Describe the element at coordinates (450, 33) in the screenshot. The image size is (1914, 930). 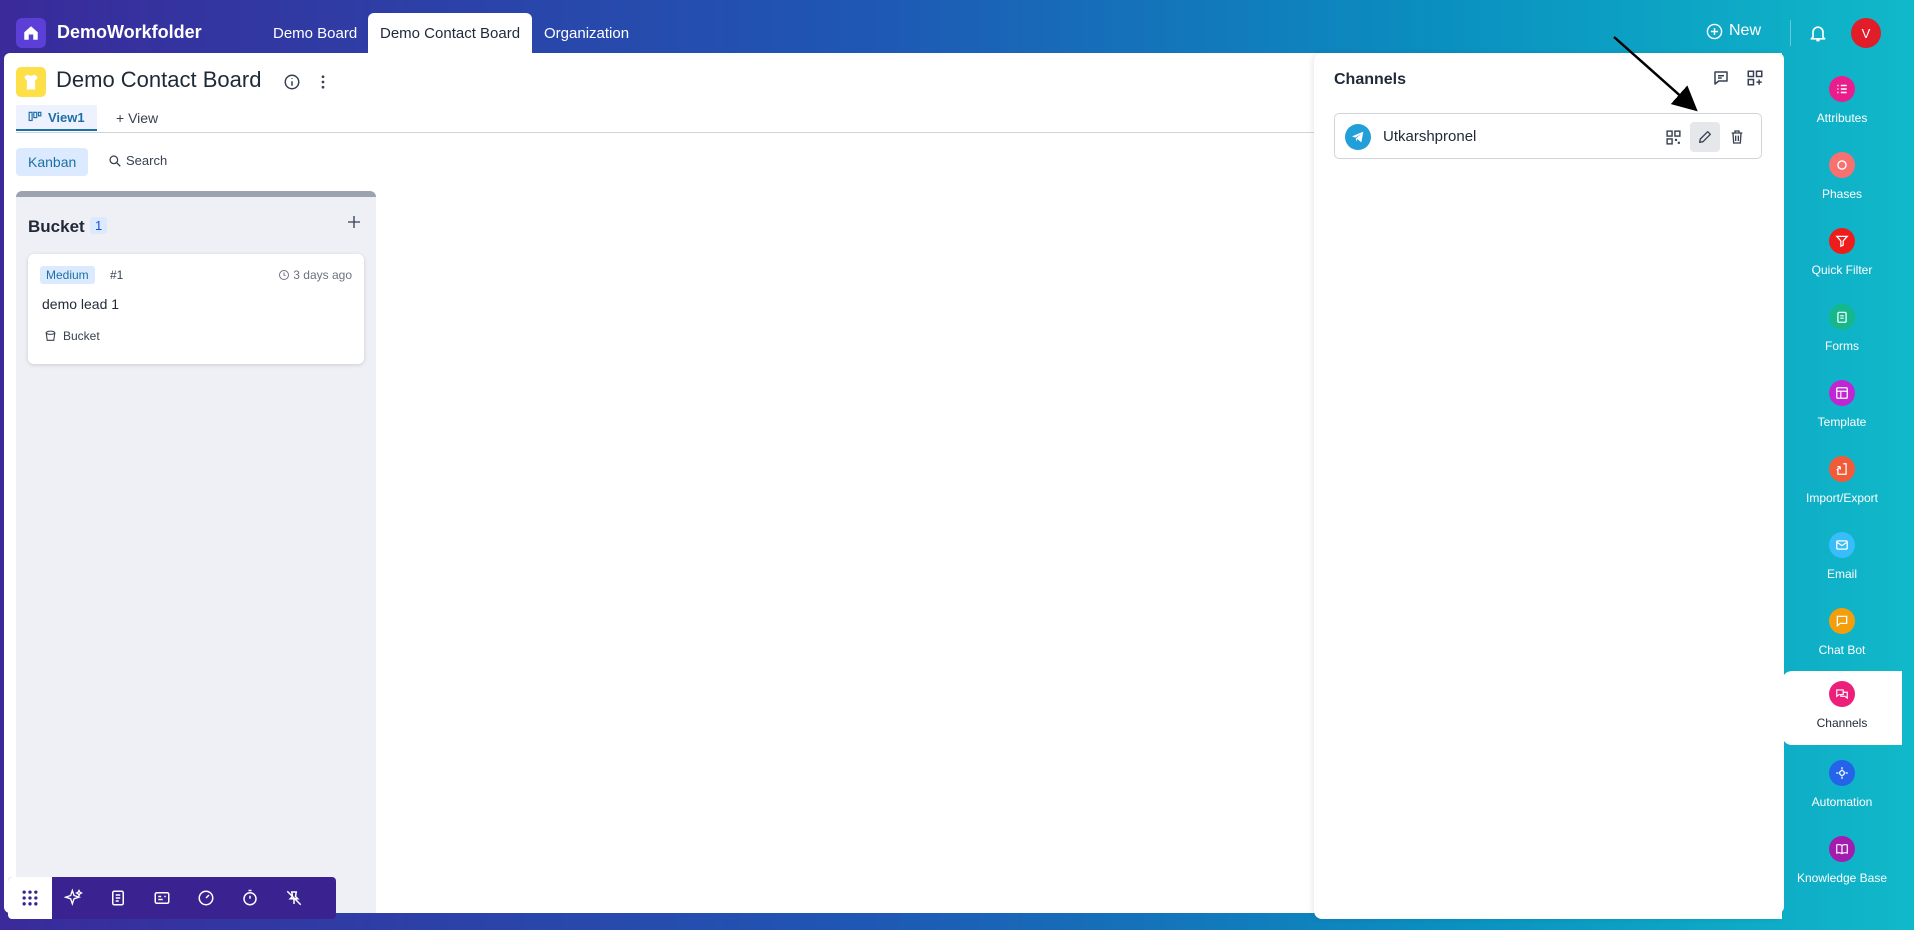
I see `tab-demo-contact-board: Demo Contact Board` at that location.